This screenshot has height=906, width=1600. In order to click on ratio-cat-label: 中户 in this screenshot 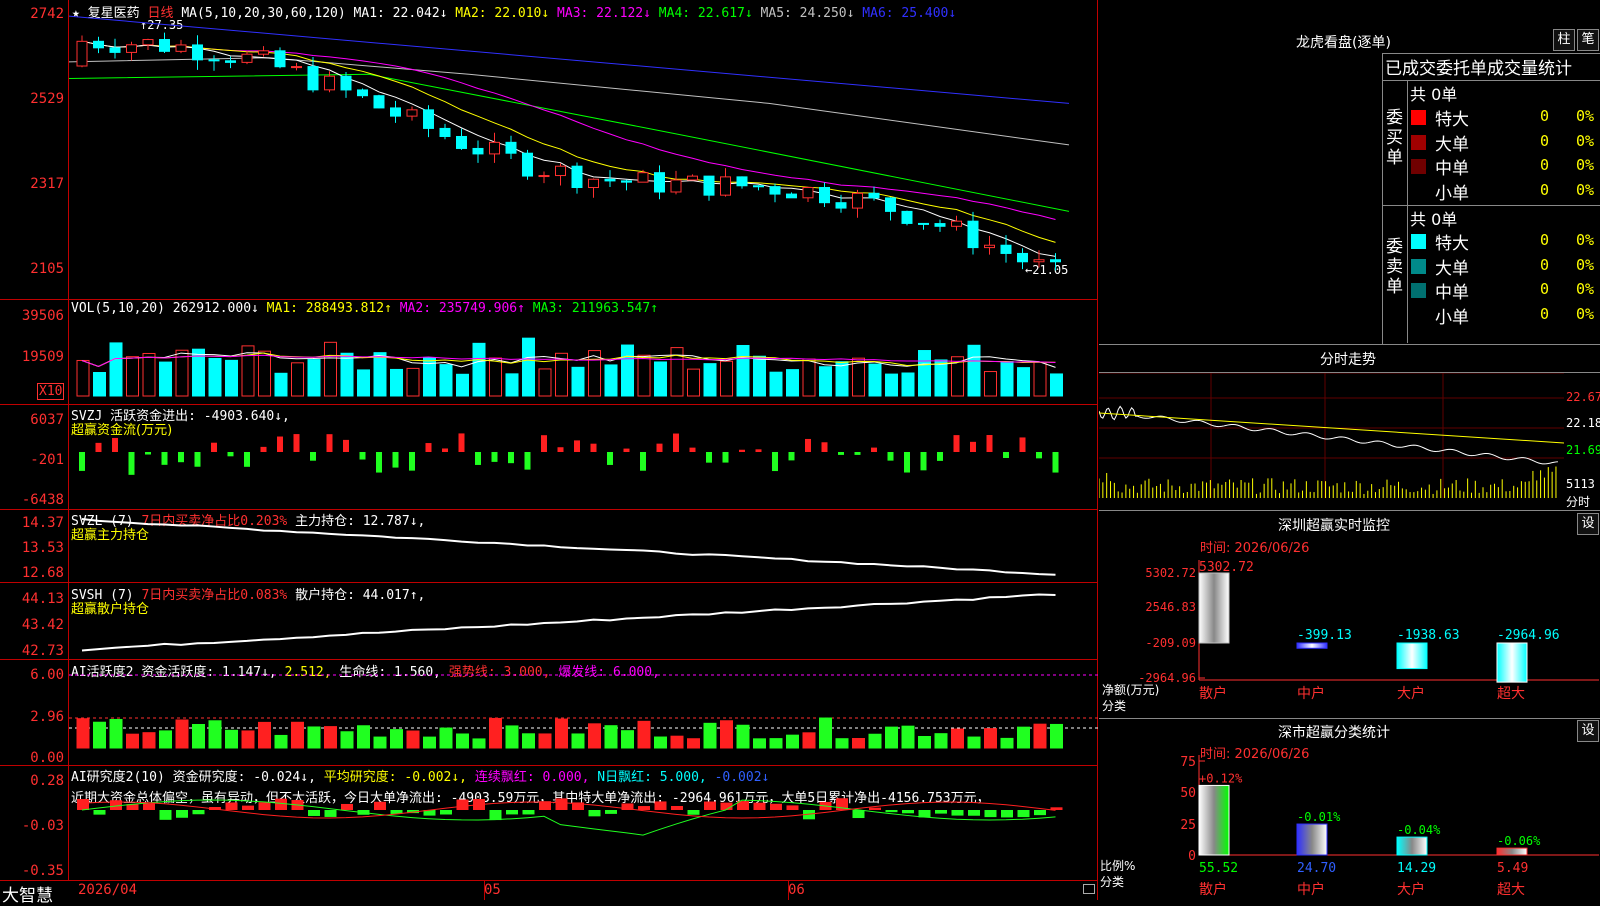, I will do `click(1311, 889)`.